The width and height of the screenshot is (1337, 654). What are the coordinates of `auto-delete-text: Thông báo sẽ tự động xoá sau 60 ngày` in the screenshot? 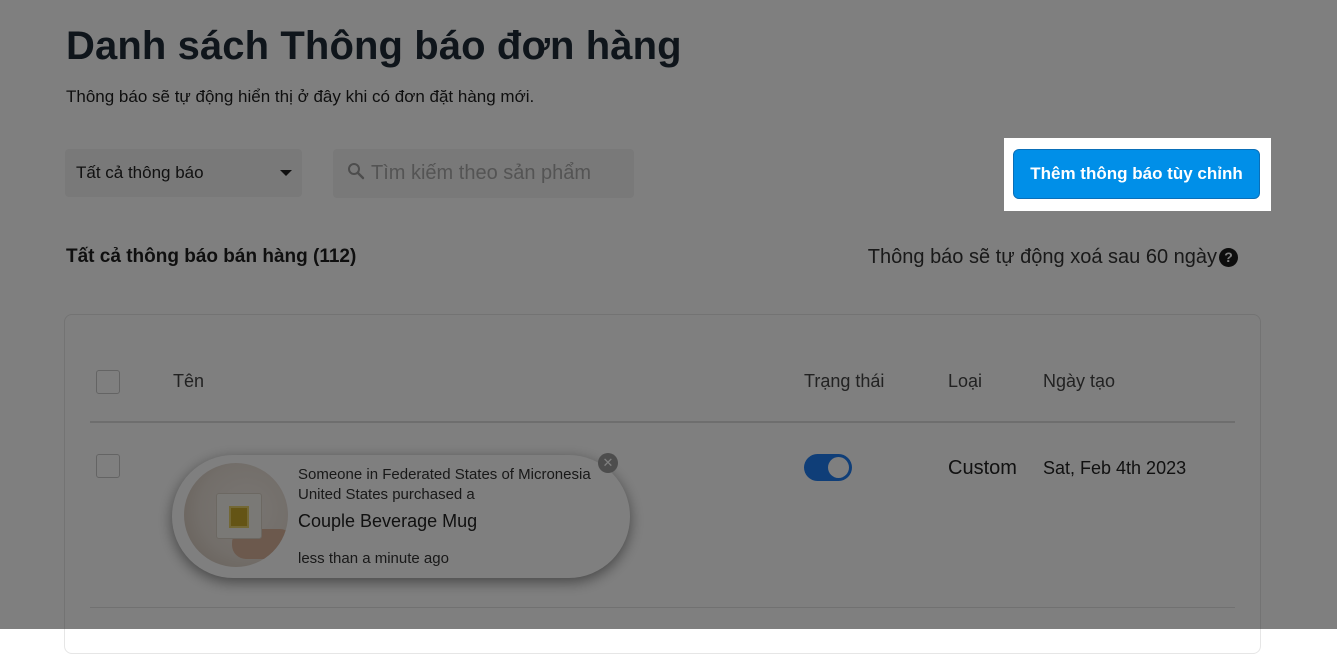 It's located at (1042, 257).